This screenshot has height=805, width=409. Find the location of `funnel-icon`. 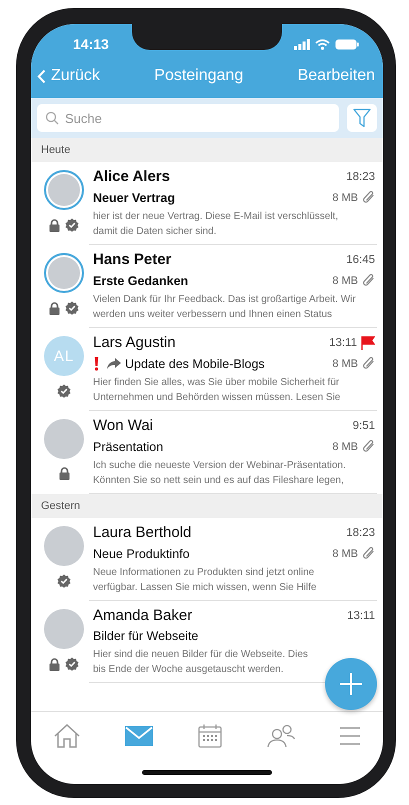

funnel-icon is located at coordinates (362, 118).